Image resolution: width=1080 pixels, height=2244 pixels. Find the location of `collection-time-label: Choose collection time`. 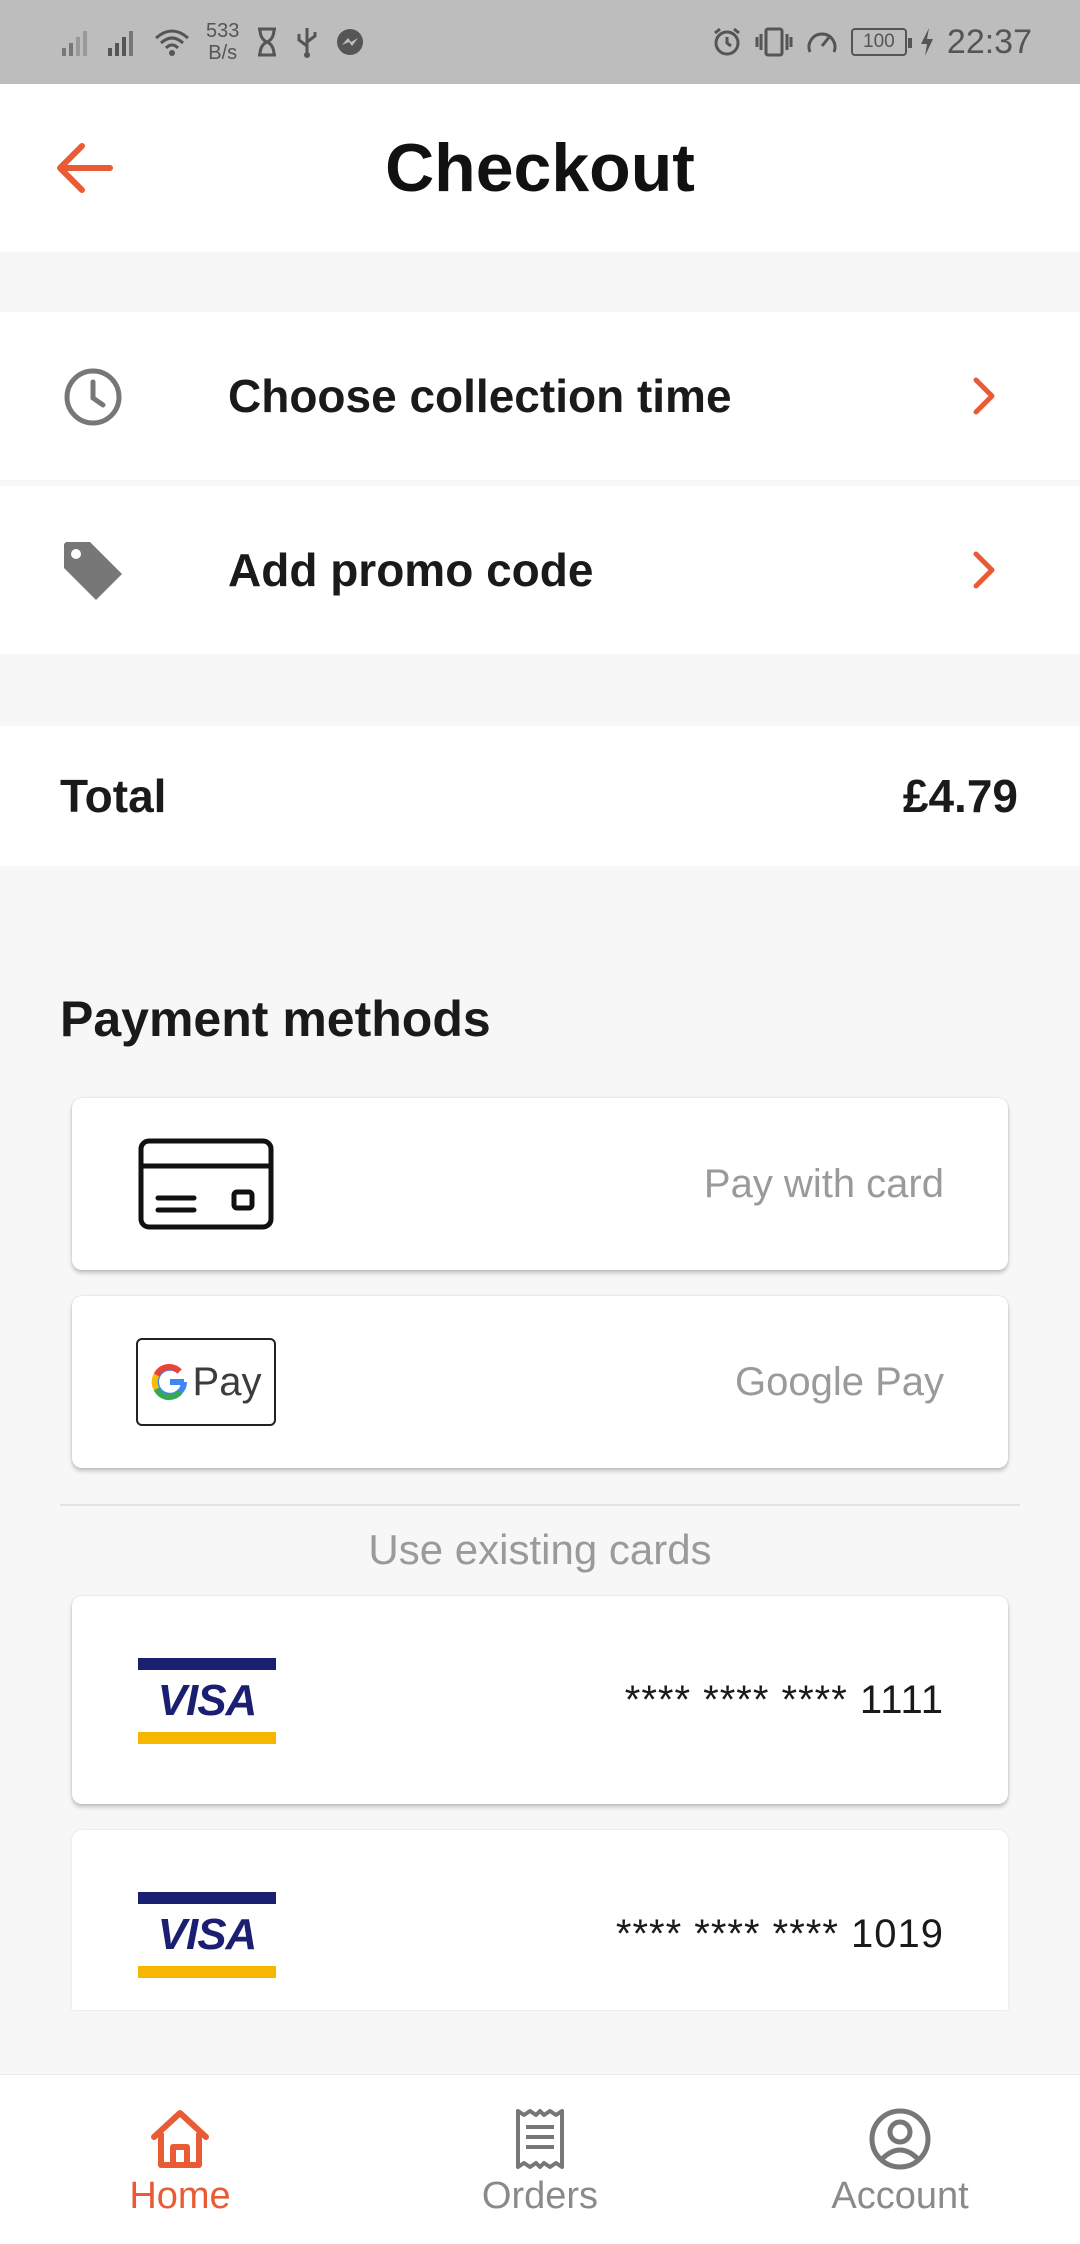

collection-time-label: Choose collection time is located at coordinates (480, 396).